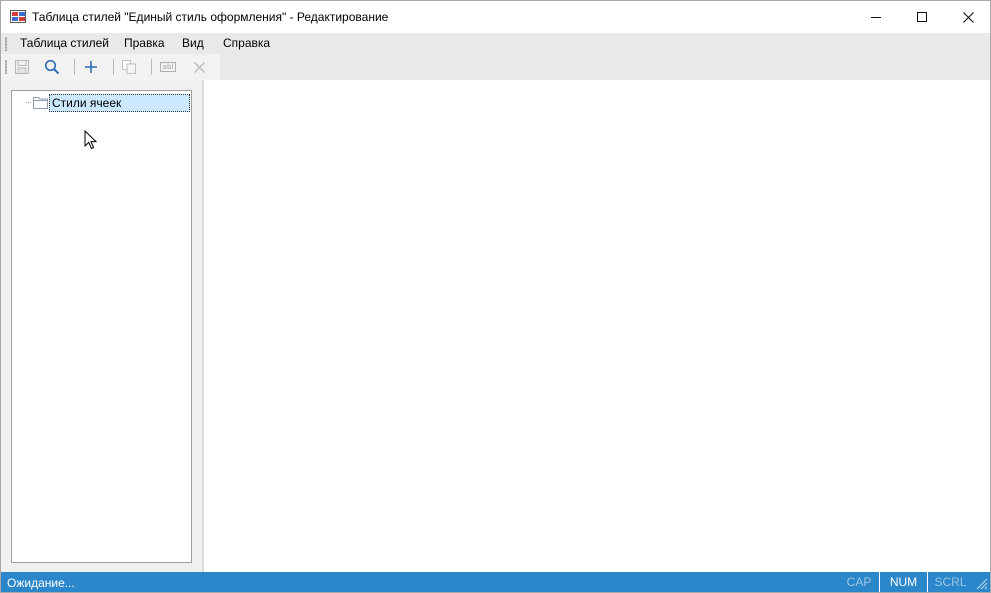  I want to click on menu-view: Вид, so click(193, 43).